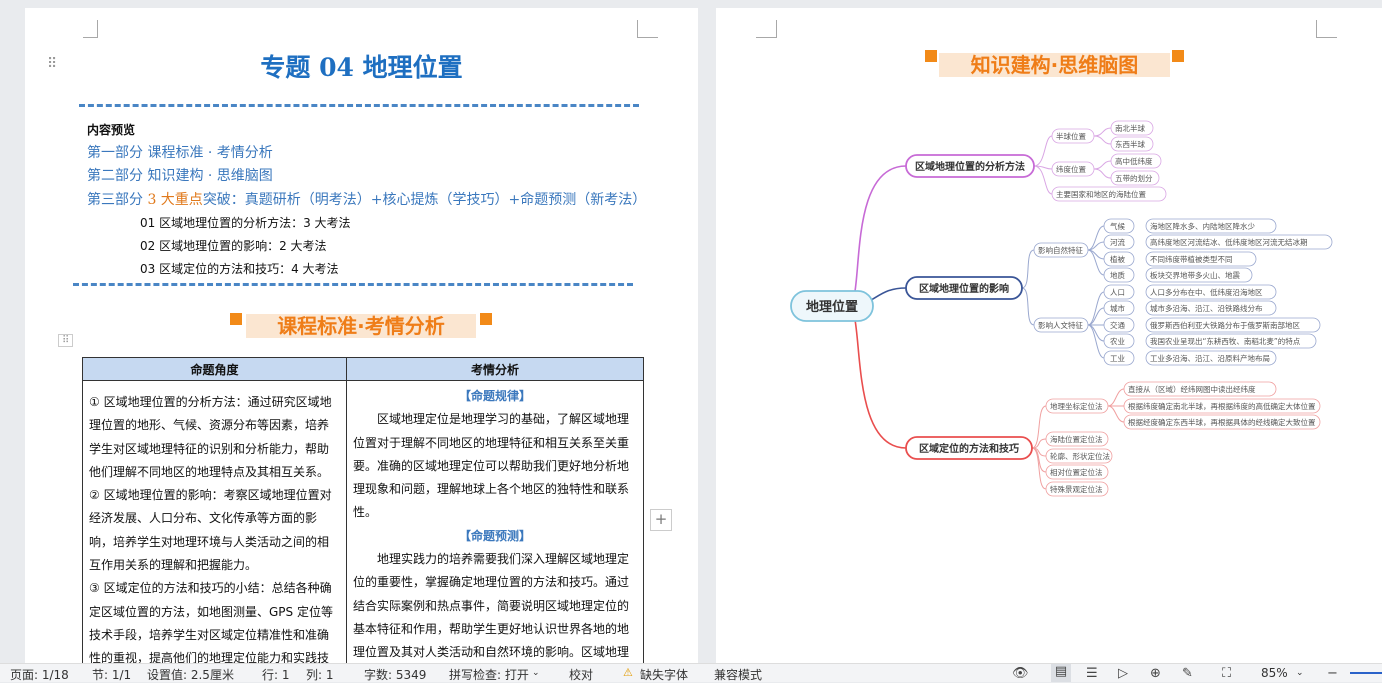 The height and width of the screenshot is (683, 1382). What do you see at coordinates (66, 340) in the screenshot?
I see `table-handle-icon: ⠿` at bounding box center [66, 340].